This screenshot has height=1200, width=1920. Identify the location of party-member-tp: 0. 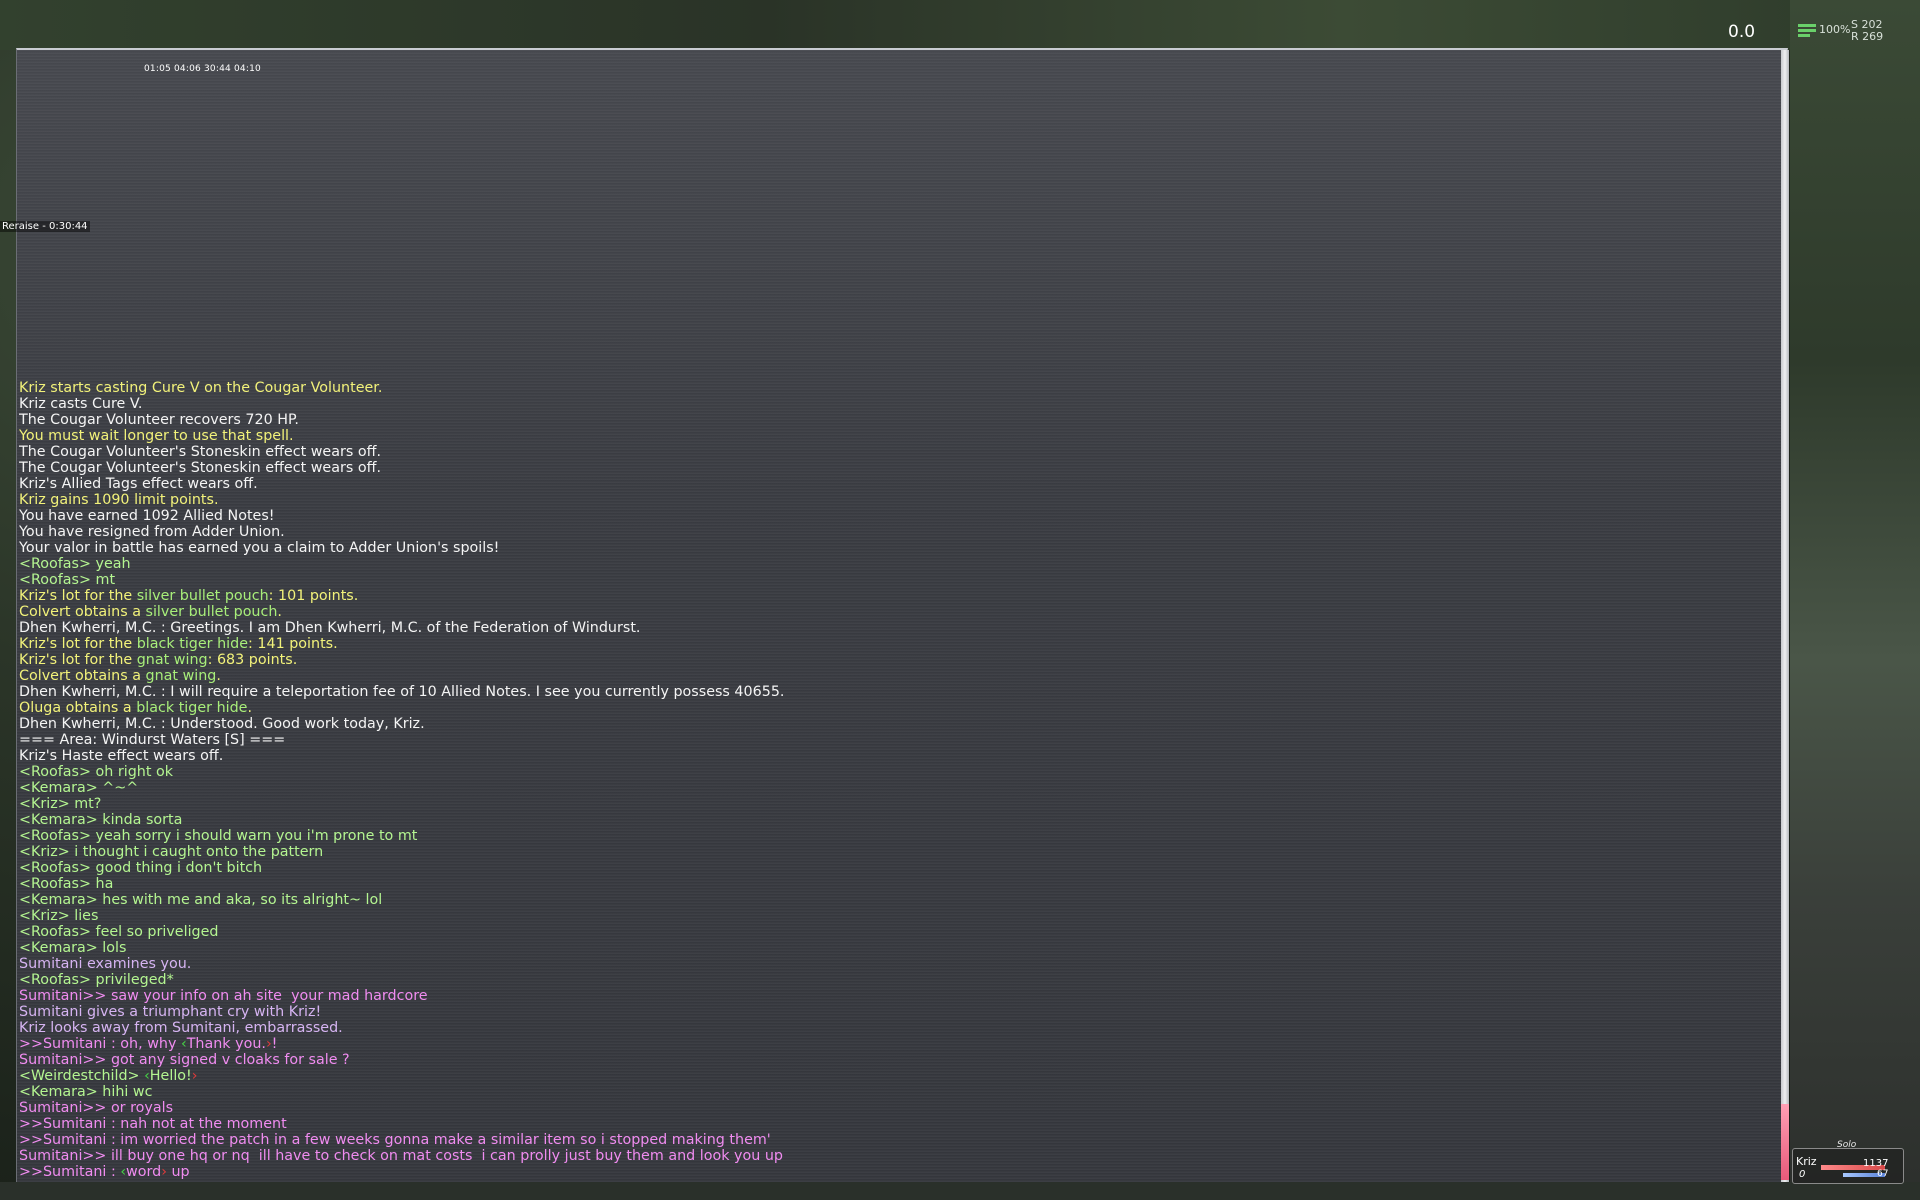
(1802, 1174).